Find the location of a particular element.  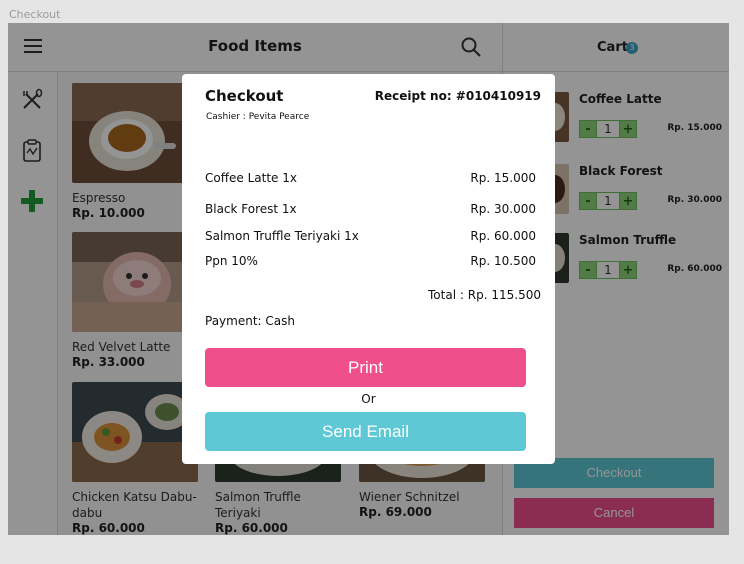

receipt-line-label: Ppn 10% is located at coordinates (231, 261).